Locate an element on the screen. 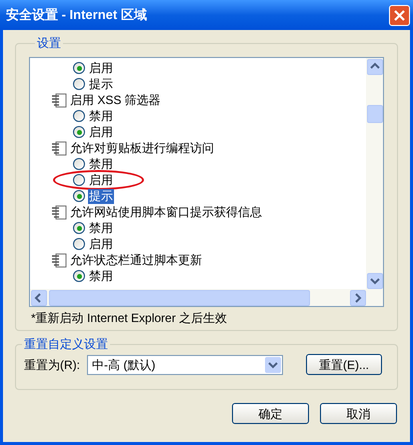 This screenshot has height=445, width=413. setting-heading: 启用 XSS 筛选器 is located at coordinates (115, 100).